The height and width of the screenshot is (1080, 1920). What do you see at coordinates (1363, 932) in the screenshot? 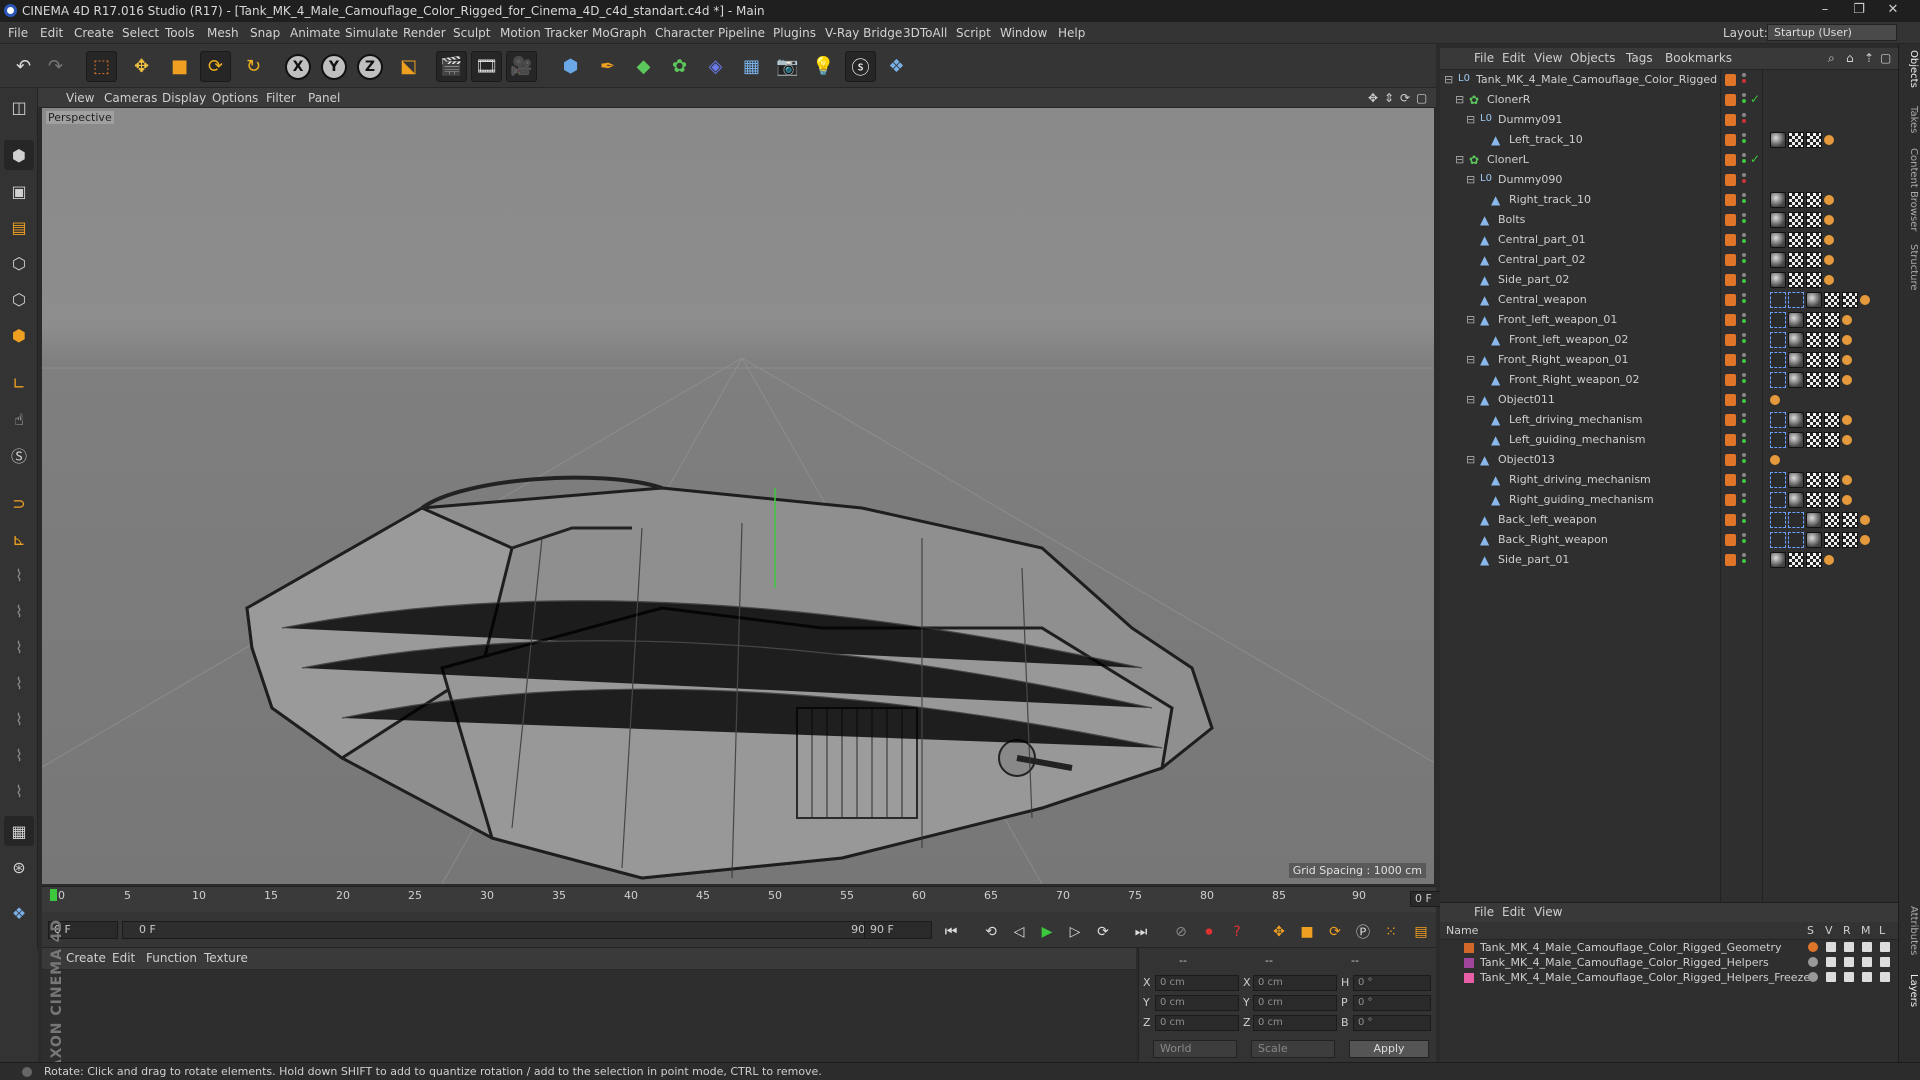
I see `key-parameter-icon: Ⓟ` at bounding box center [1363, 932].